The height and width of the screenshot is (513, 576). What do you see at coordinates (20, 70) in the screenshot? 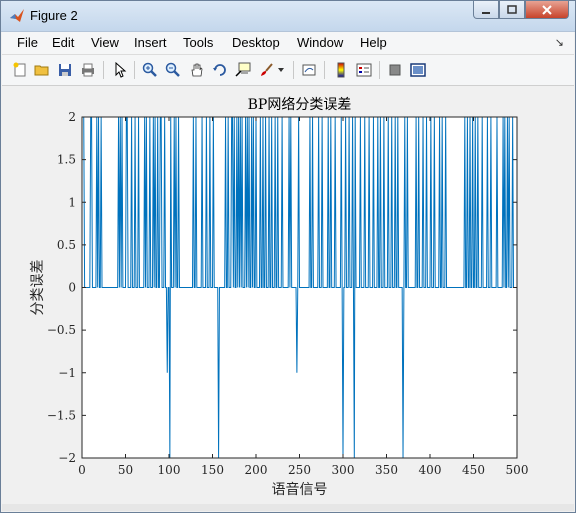
I see `new-figure-icon` at bounding box center [20, 70].